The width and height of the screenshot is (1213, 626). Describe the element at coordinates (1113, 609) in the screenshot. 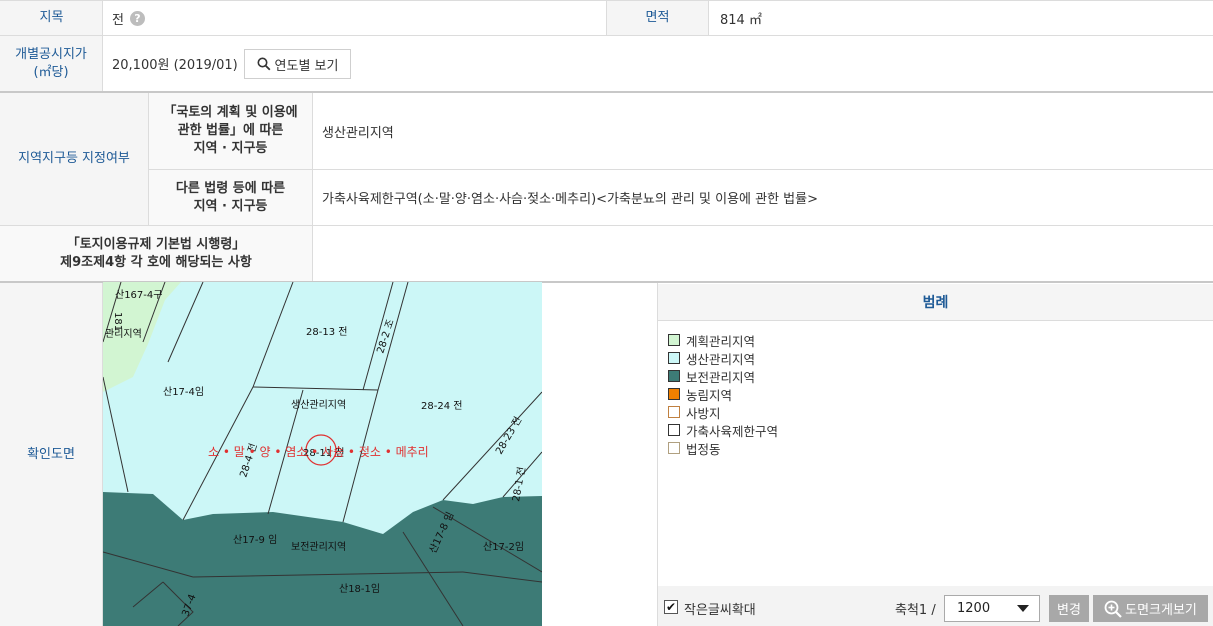

I see `zoom-in-icon` at that location.